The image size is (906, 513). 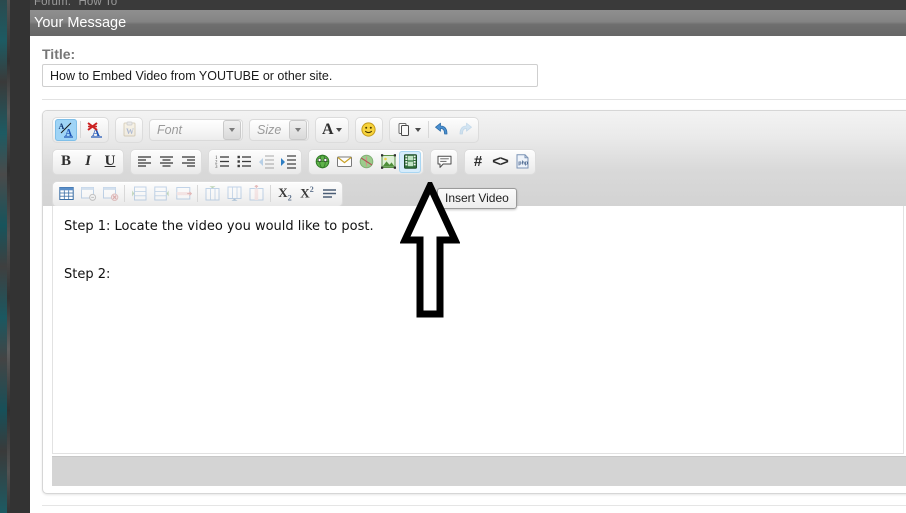 What do you see at coordinates (110, 162) in the screenshot?
I see `underline-icon: U` at bounding box center [110, 162].